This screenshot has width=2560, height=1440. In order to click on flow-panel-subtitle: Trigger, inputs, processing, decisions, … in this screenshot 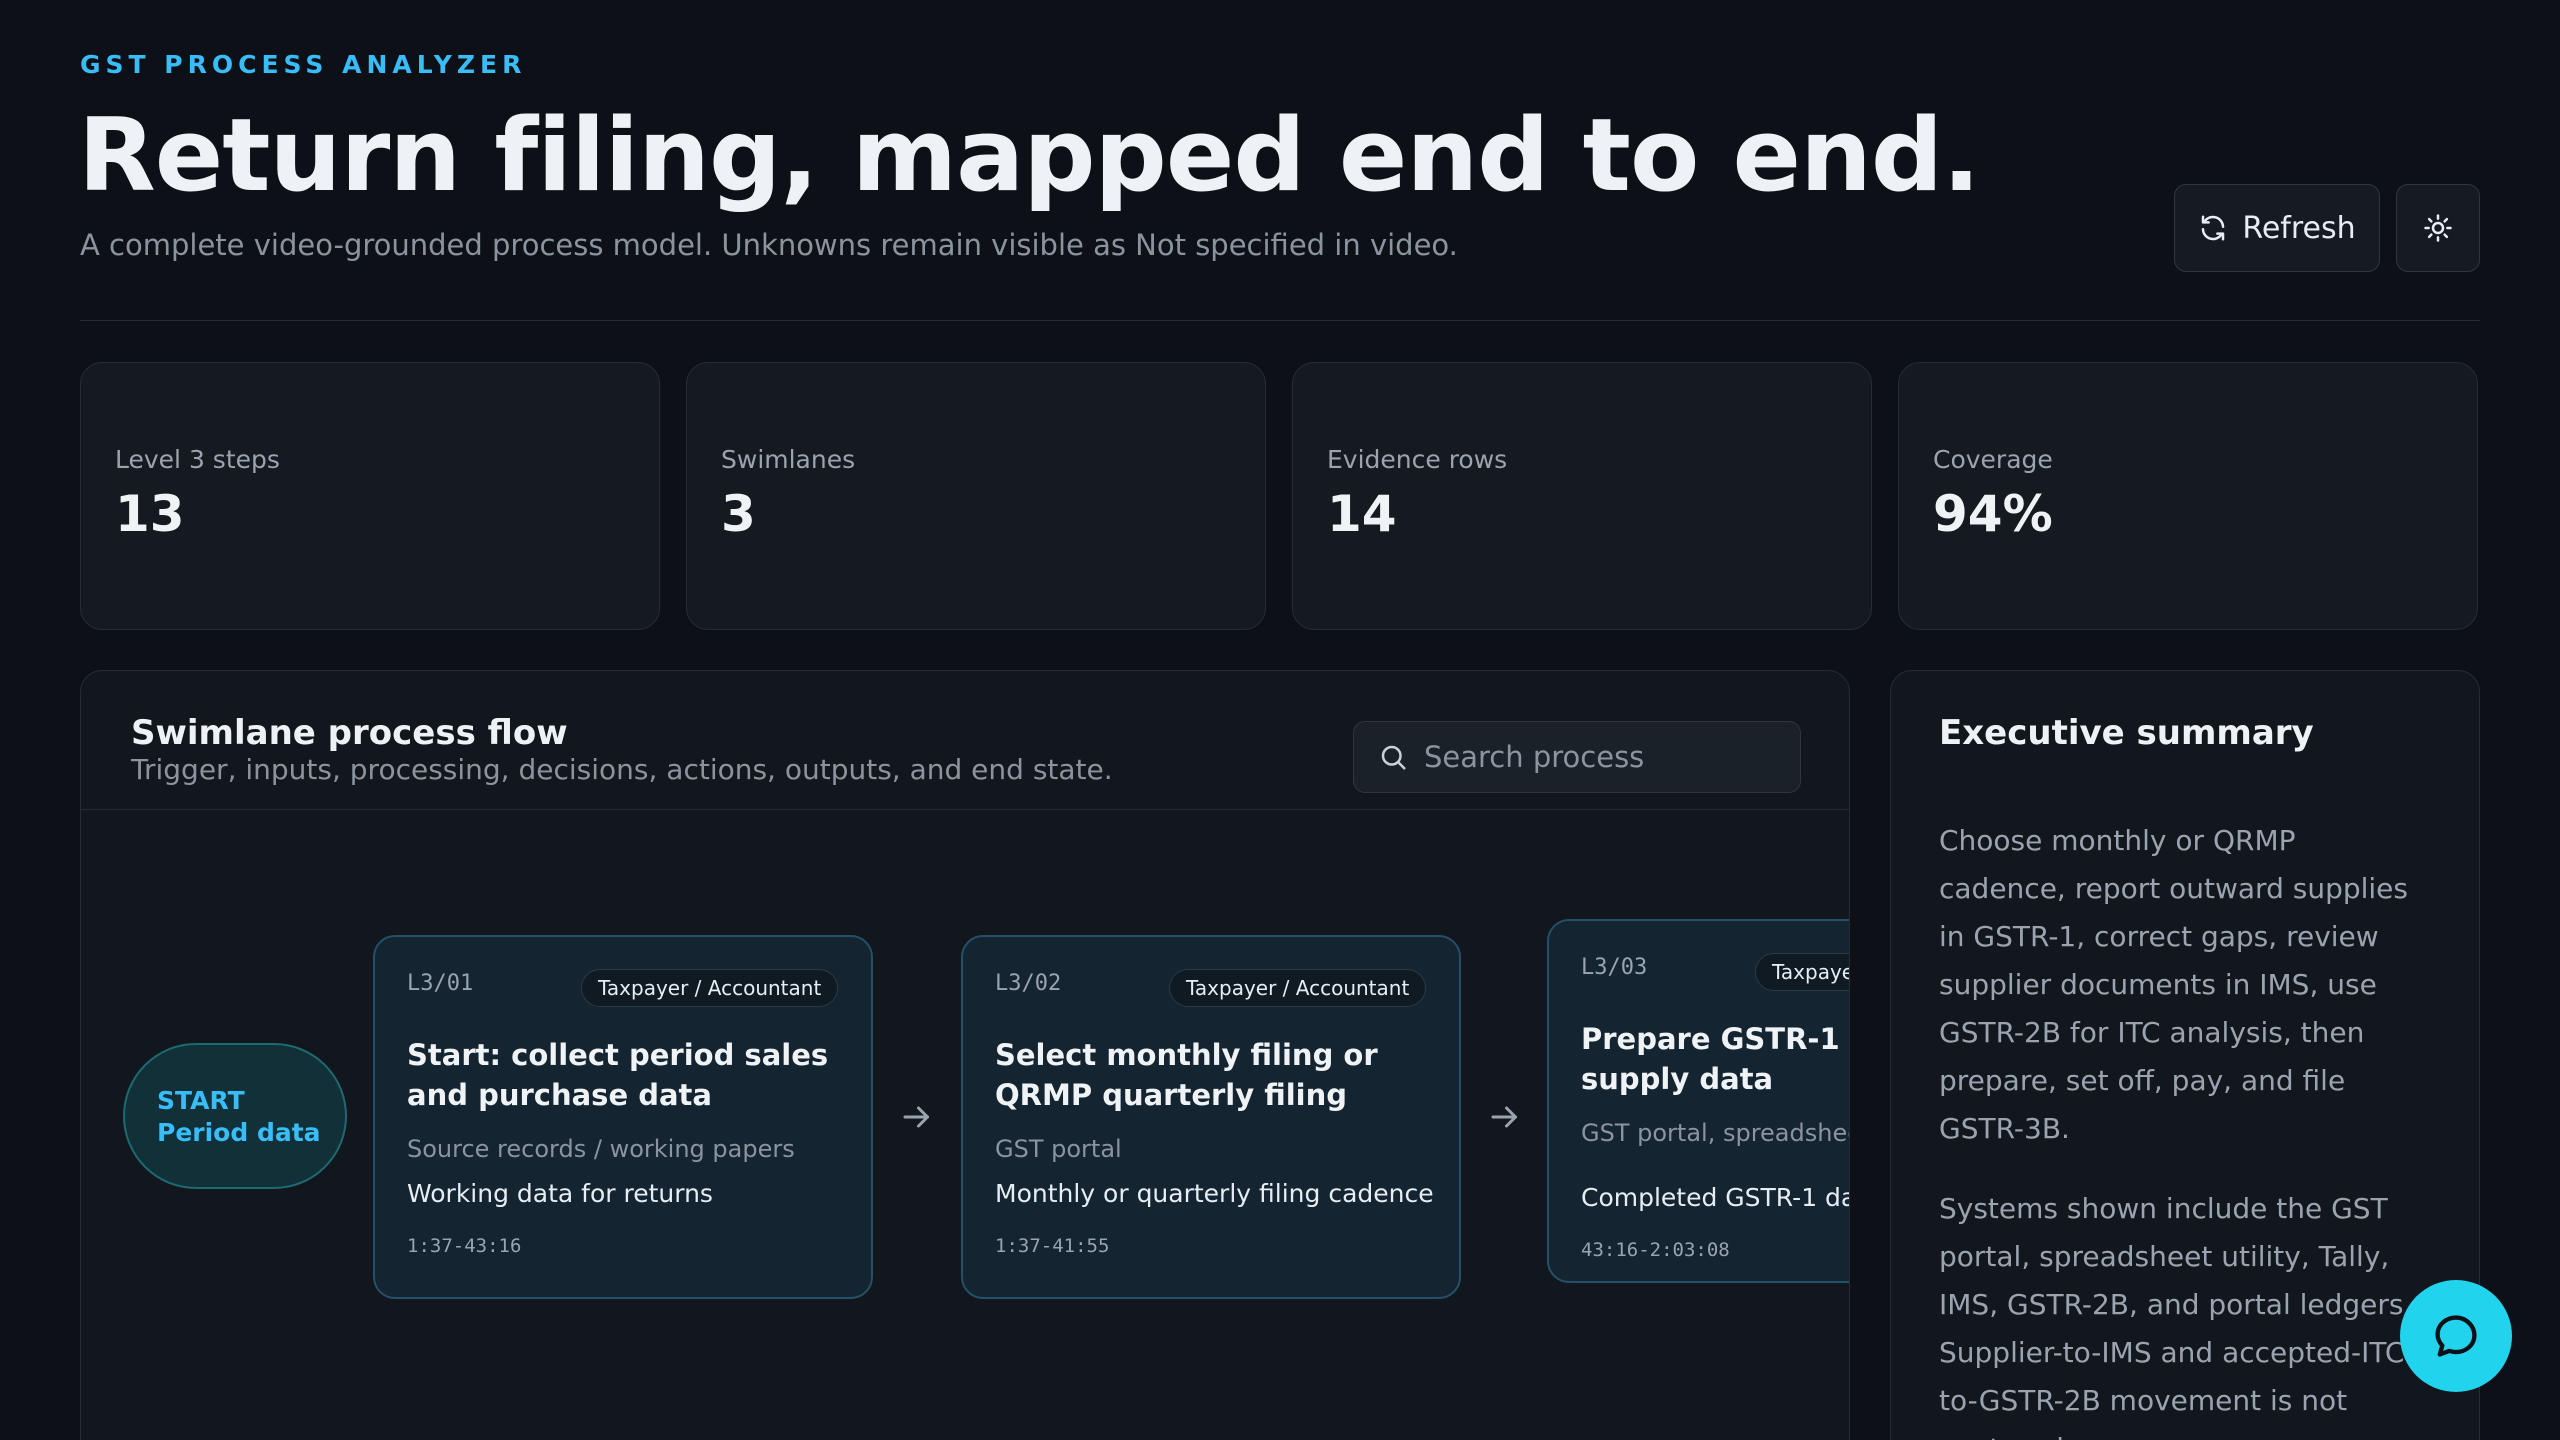, I will do `click(622, 769)`.